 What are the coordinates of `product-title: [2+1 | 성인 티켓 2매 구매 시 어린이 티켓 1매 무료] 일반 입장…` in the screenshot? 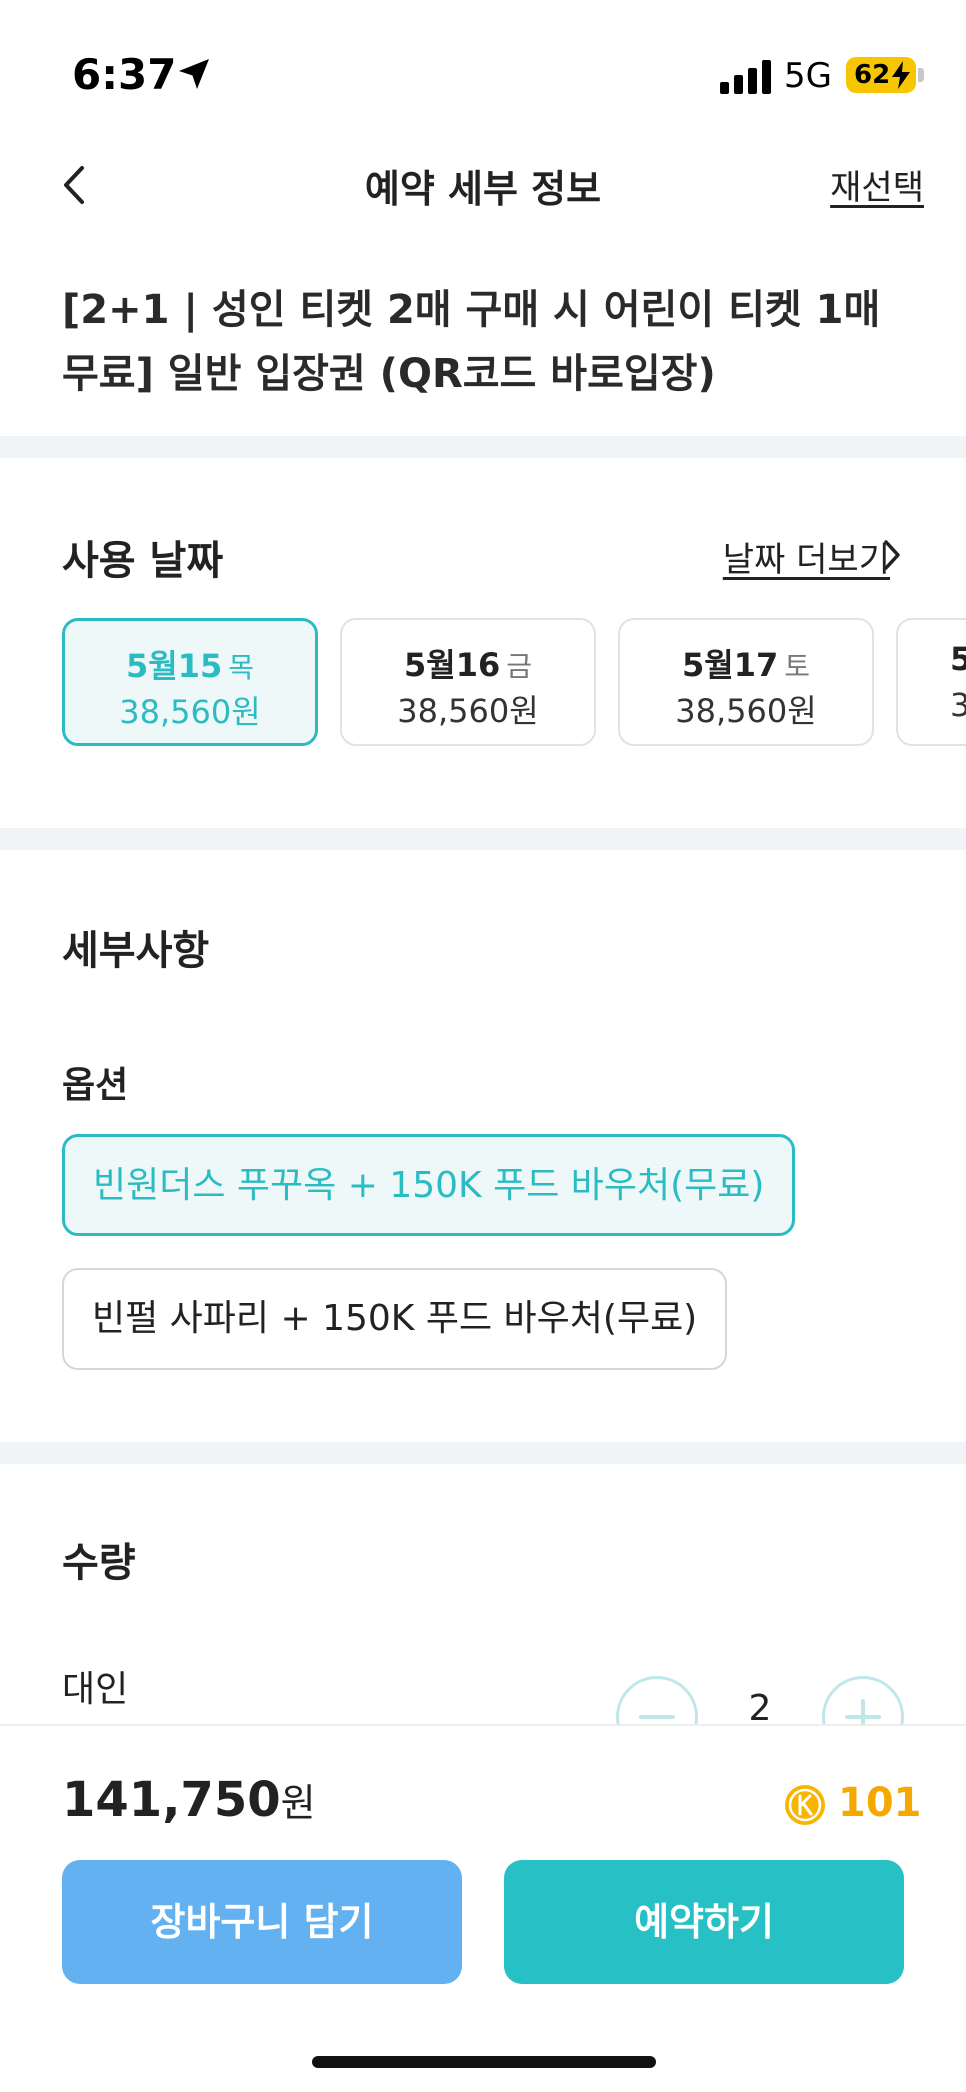 It's located at (471, 342).